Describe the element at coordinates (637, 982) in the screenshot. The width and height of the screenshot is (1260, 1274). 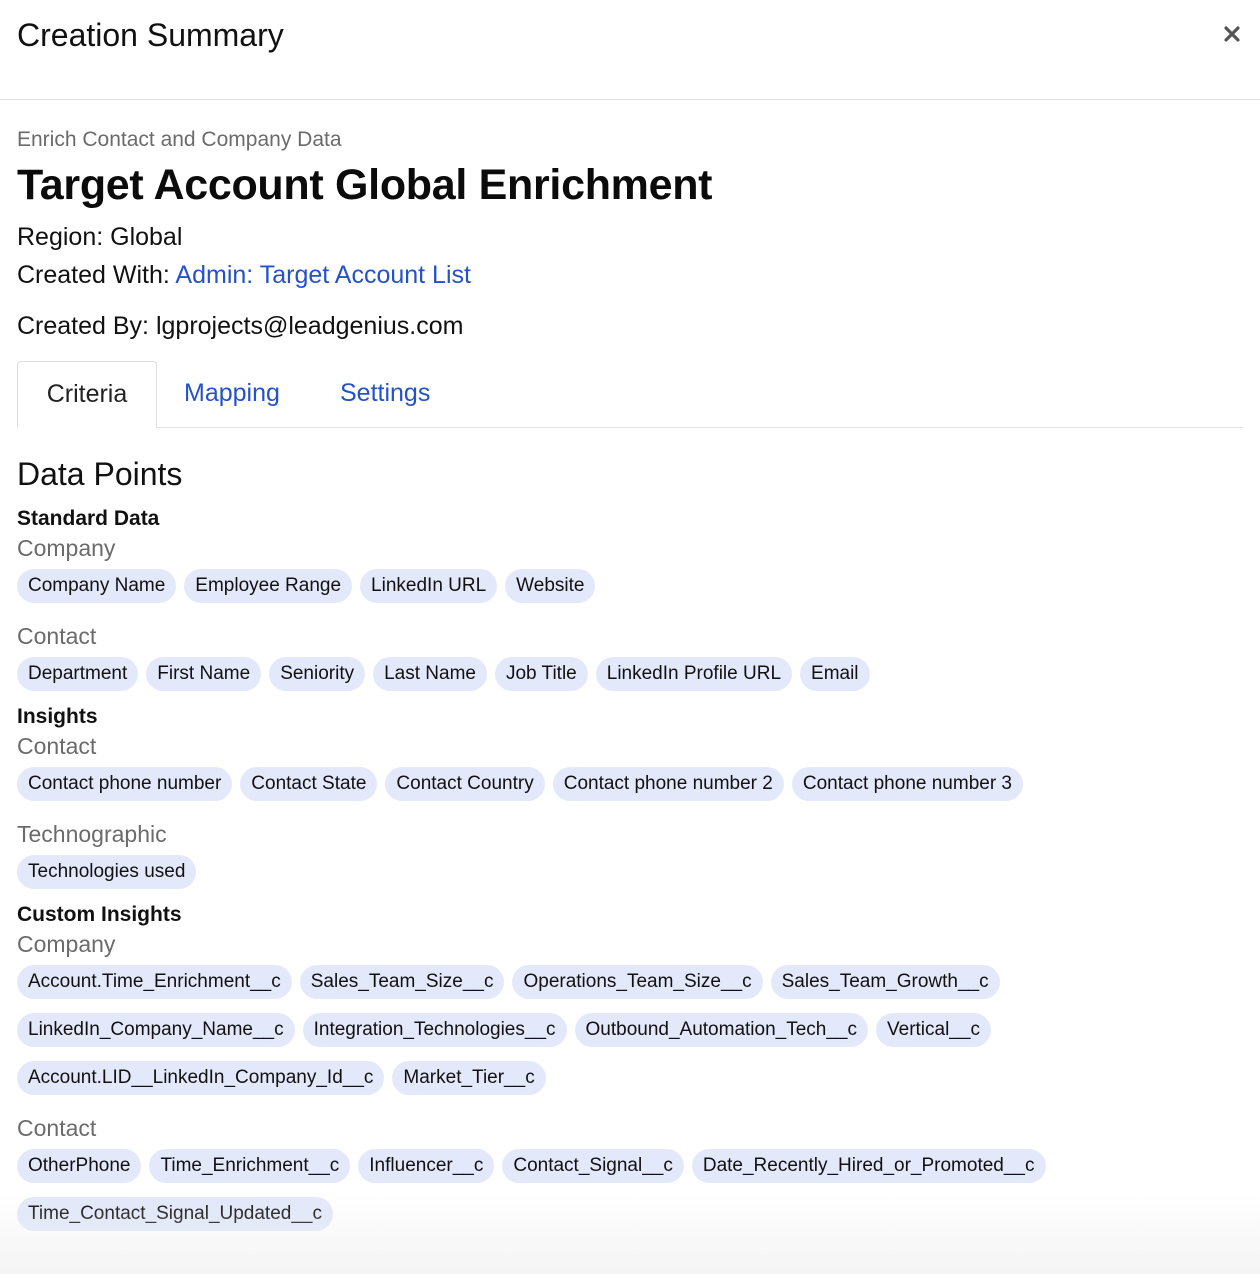
I see `data-point-chip: Operations_Team_Size__c` at that location.